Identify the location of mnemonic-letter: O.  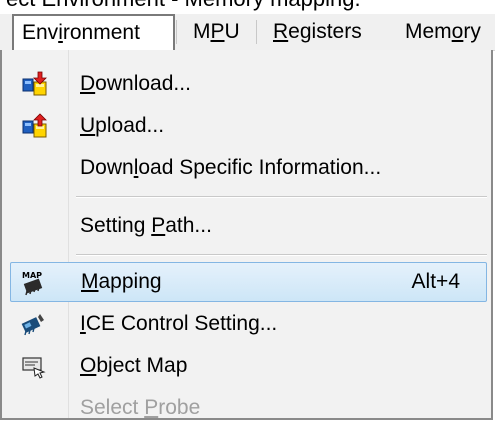
(88, 365).